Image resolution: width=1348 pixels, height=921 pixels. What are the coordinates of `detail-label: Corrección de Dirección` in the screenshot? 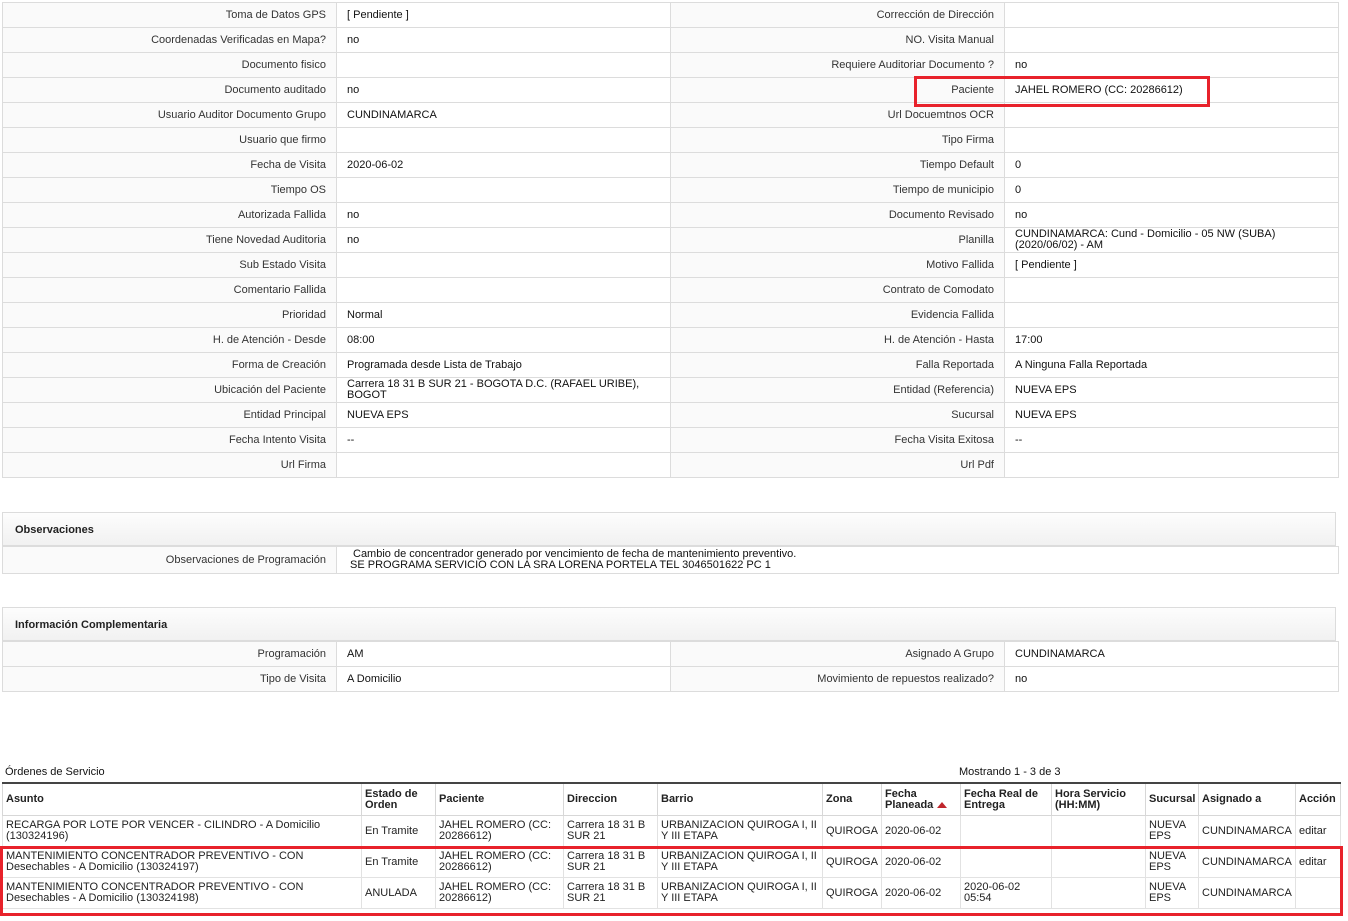 It's located at (837, 15).